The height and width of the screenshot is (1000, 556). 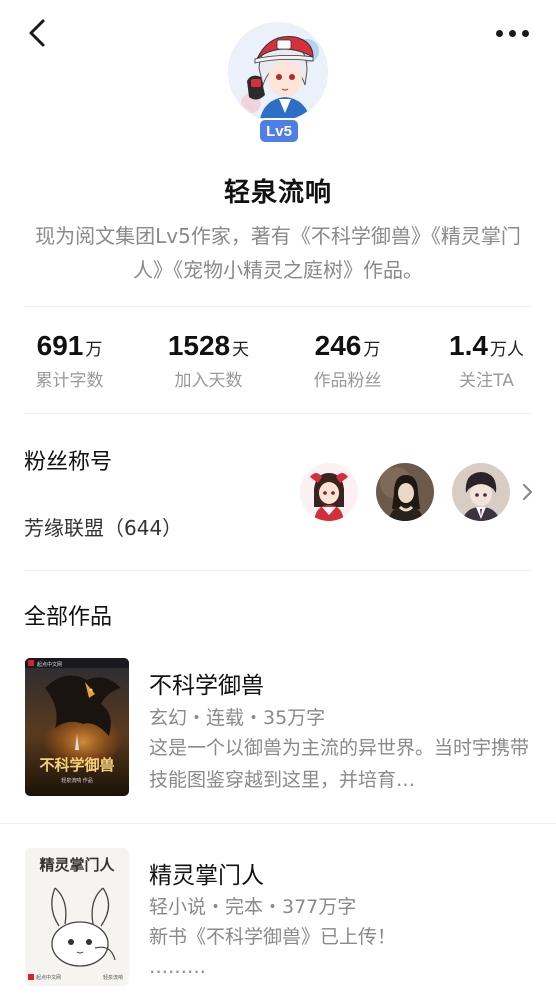 What do you see at coordinates (208, 381) in the screenshot?
I see `stat-label: 加入天数` at bounding box center [208, 381].